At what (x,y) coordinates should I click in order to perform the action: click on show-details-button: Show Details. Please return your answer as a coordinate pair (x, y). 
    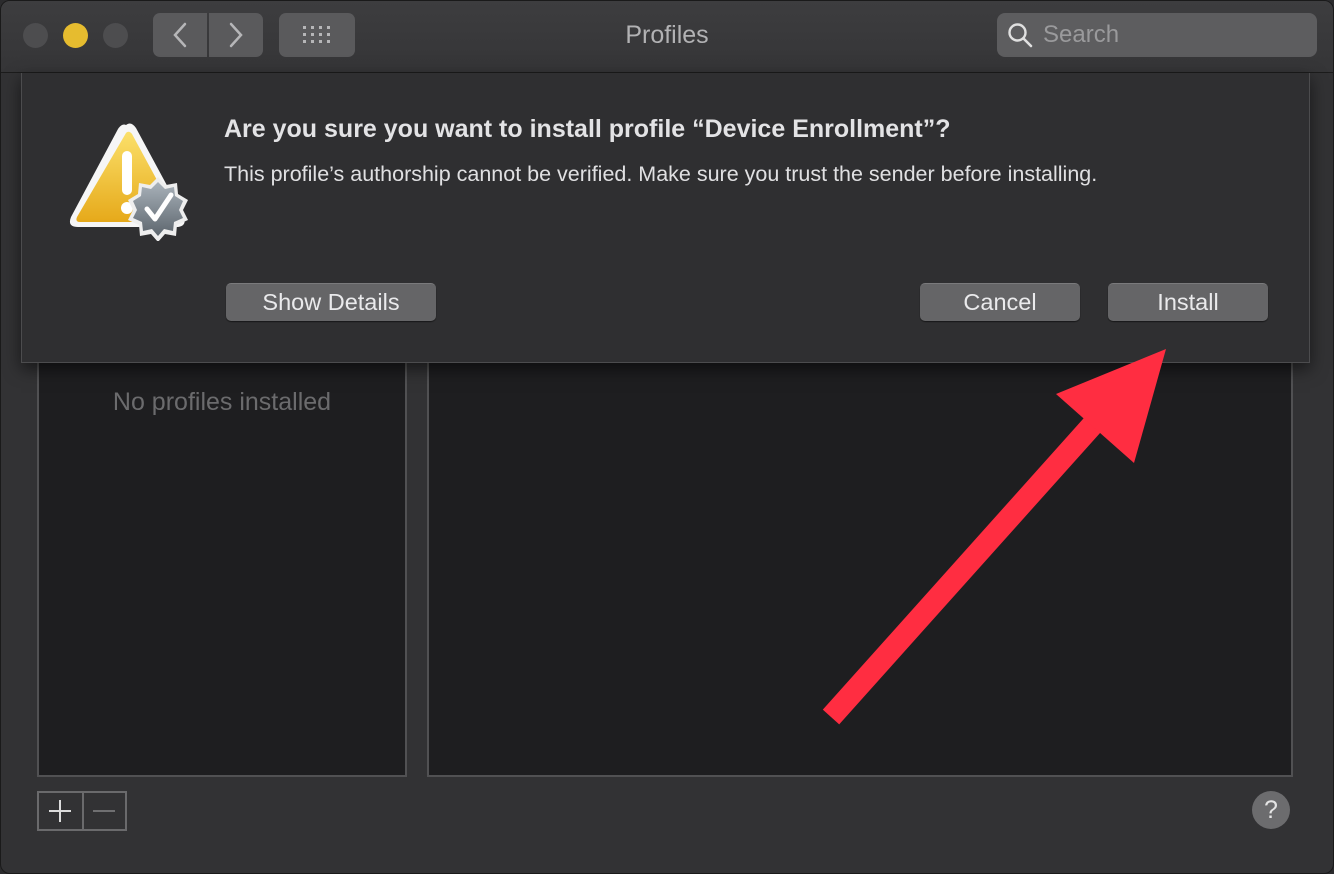
    Looking at the image, I should click on (331, 302).